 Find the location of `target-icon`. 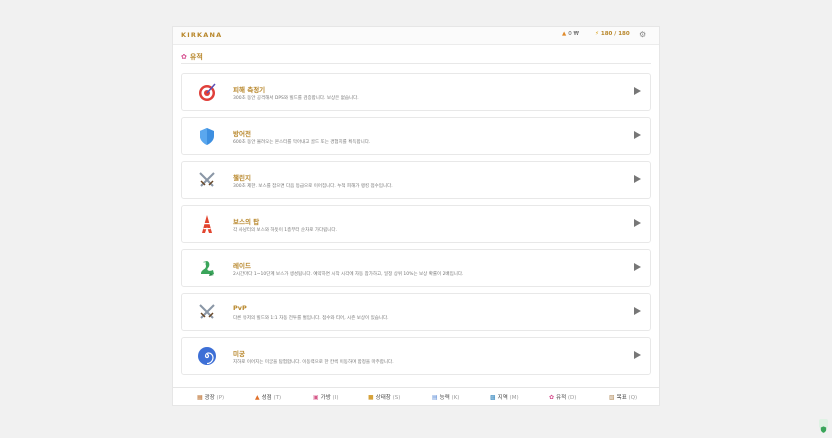

target-icon is located at coordinates (207, 92).